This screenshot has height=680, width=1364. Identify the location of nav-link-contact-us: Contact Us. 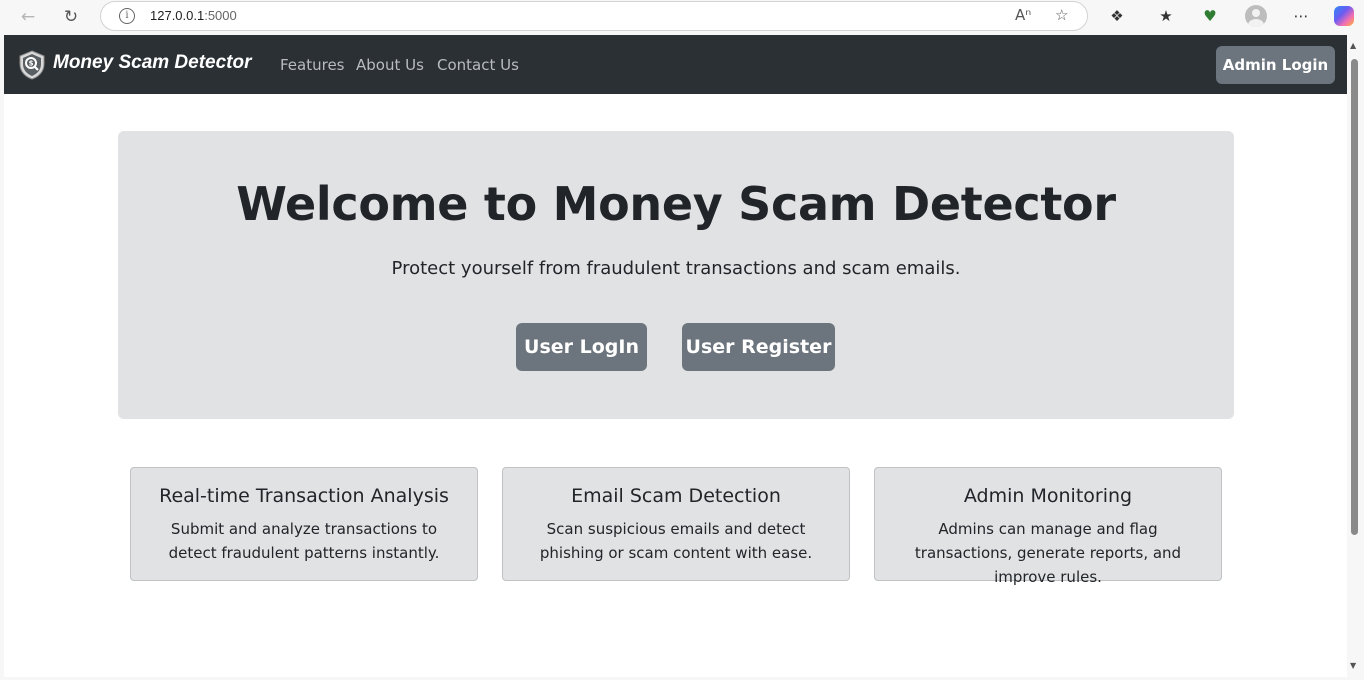
(478, 65).